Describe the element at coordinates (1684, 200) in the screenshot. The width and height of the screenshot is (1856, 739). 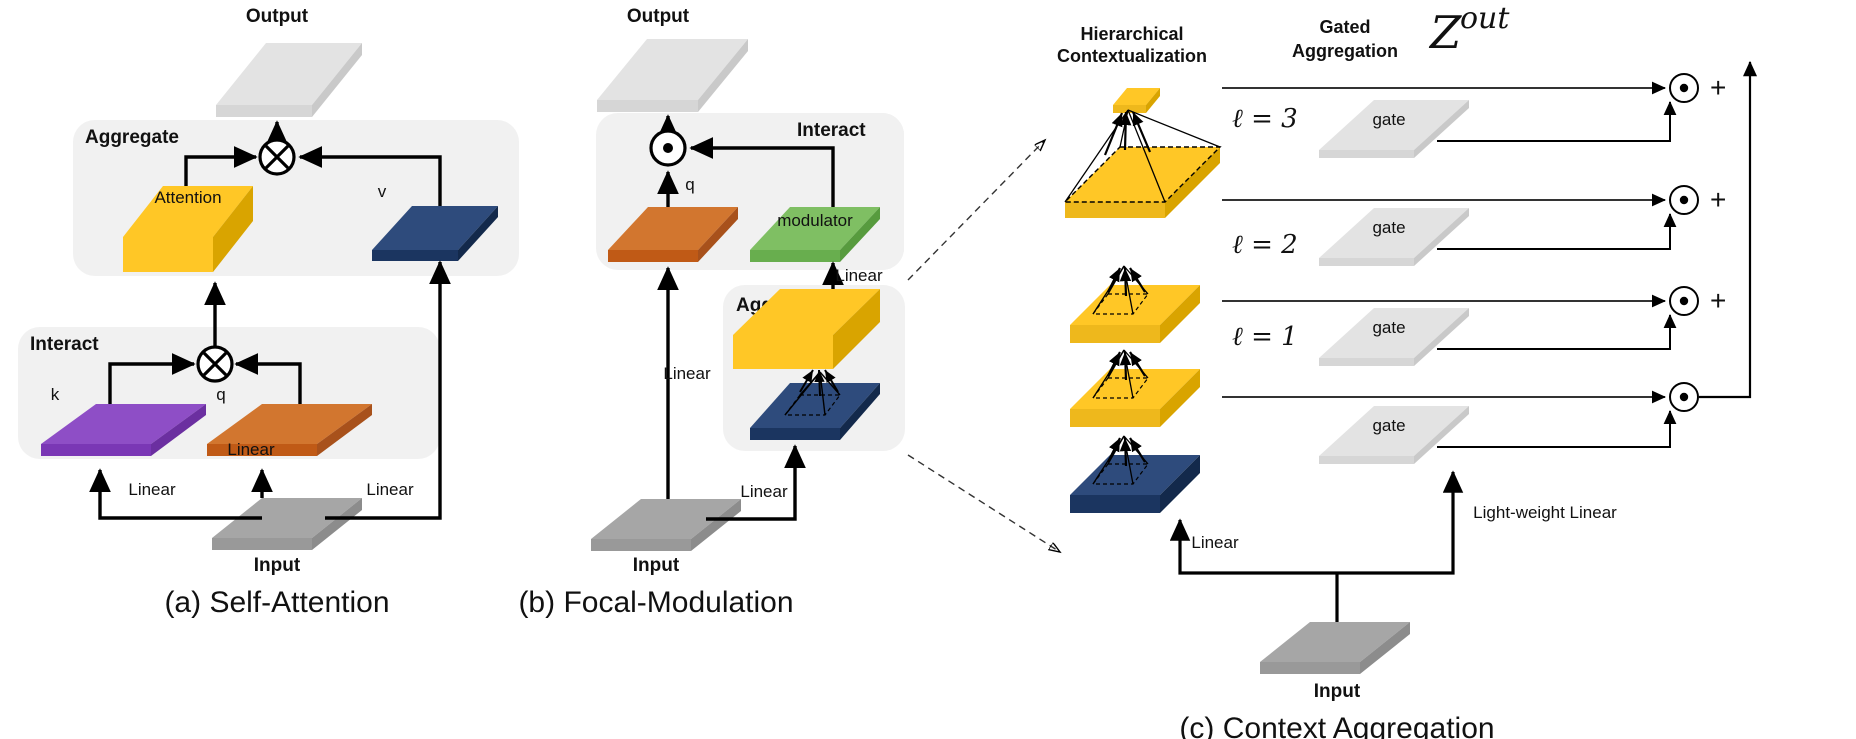
I see `hadamard-icon-level2` at that location.